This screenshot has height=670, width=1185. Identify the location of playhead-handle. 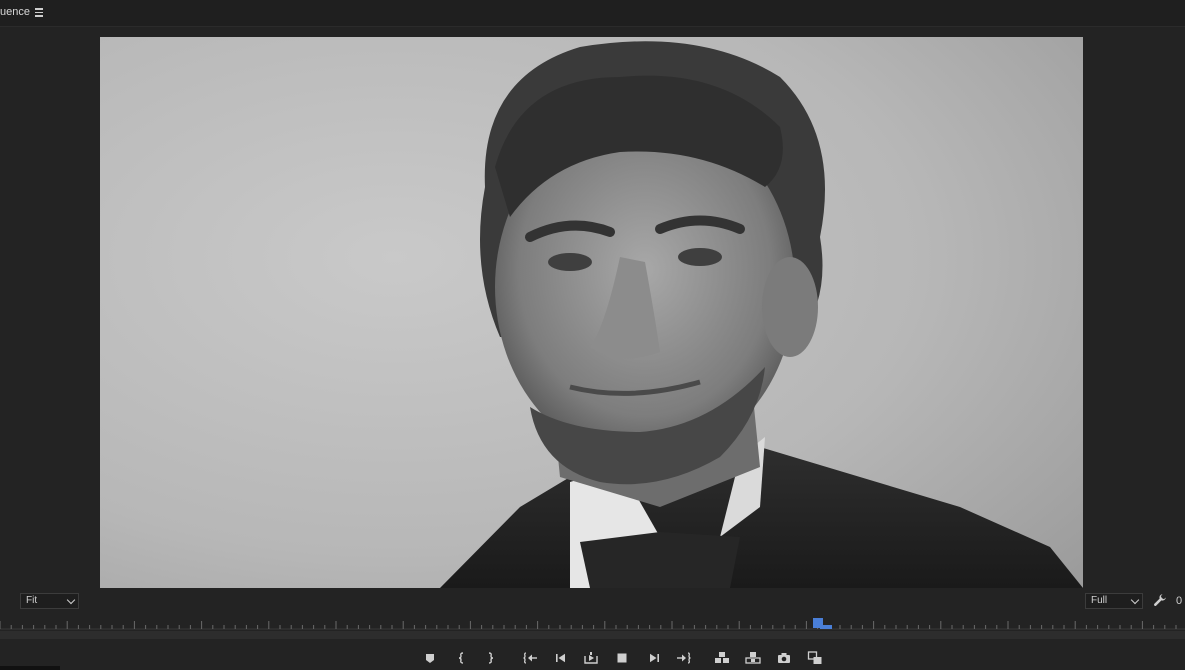
(818, 623).